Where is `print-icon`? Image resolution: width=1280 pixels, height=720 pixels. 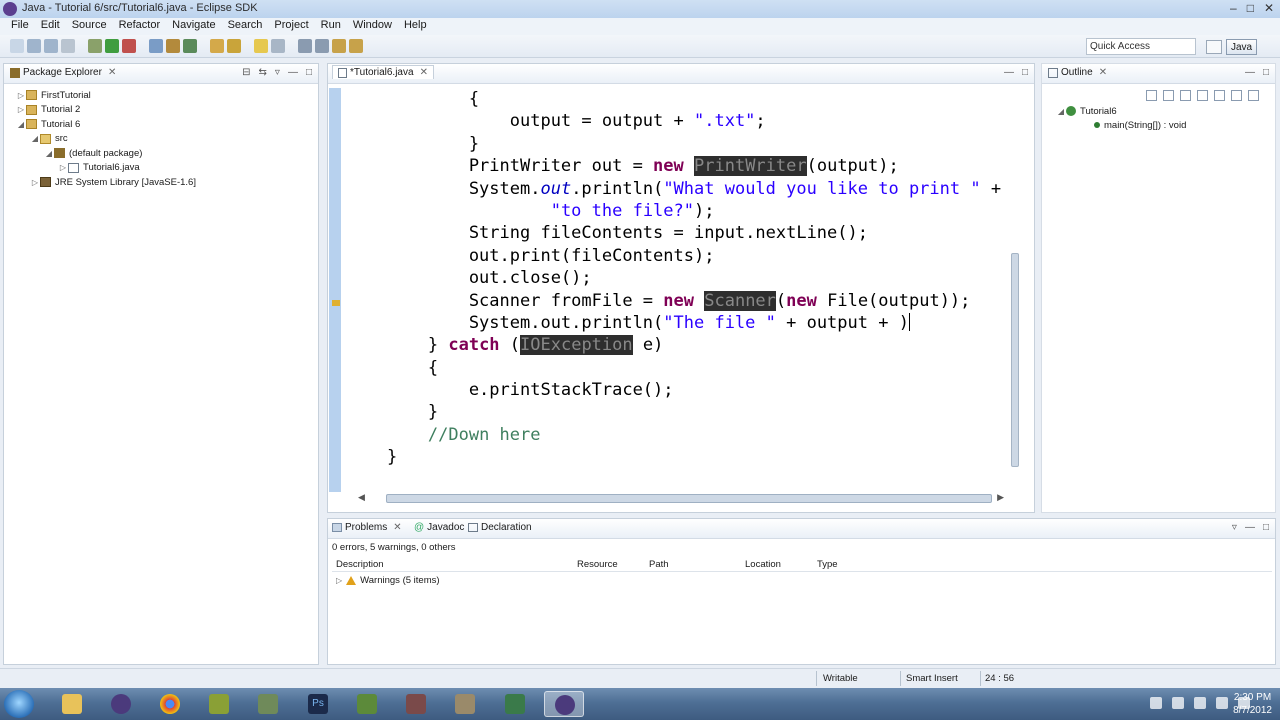 print-icon is located at coordinates (68, 46).